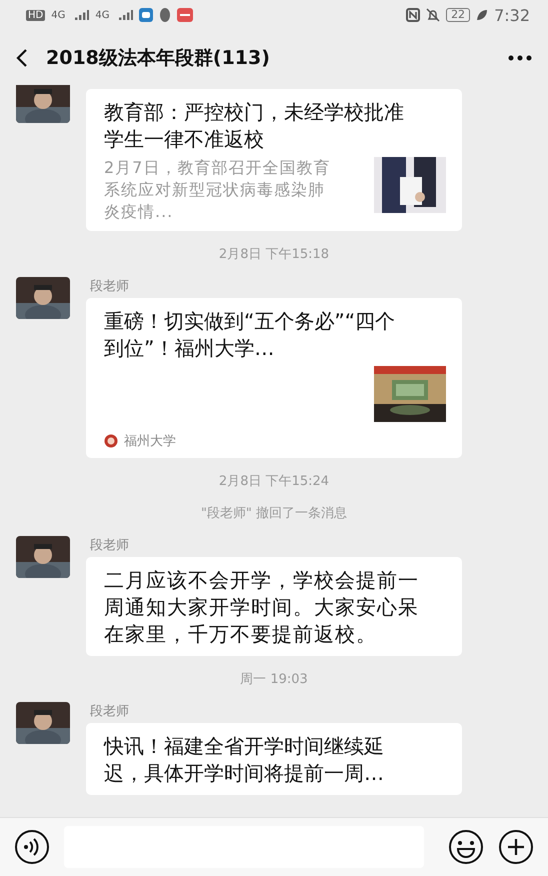 Image resolution: width=548 pixels, height=876 pixels. I want to click on back-icon, so click(22, 58).